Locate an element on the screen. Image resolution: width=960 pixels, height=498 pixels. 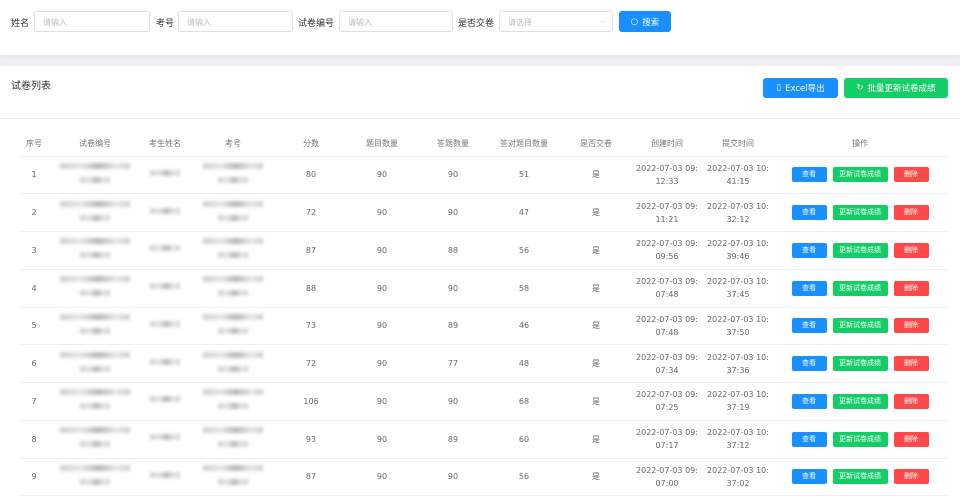
row-index: 9 is located at coordinates (34, 477).